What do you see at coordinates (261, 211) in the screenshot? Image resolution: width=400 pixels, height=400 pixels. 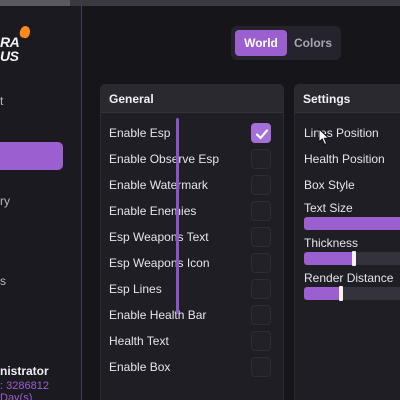 I see `checkbox-enable-enemies` at bounding box center [261, 211].